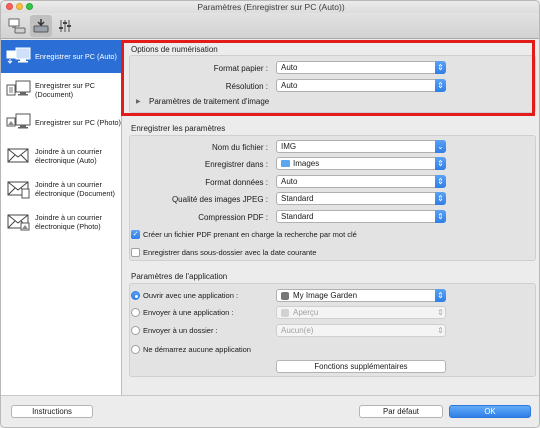 The image size is (540, 428). What do you see at coordinates (19, 90) in the screenshot?
I see `save-to-pc-document-icon` at bounding box center [19, 90].